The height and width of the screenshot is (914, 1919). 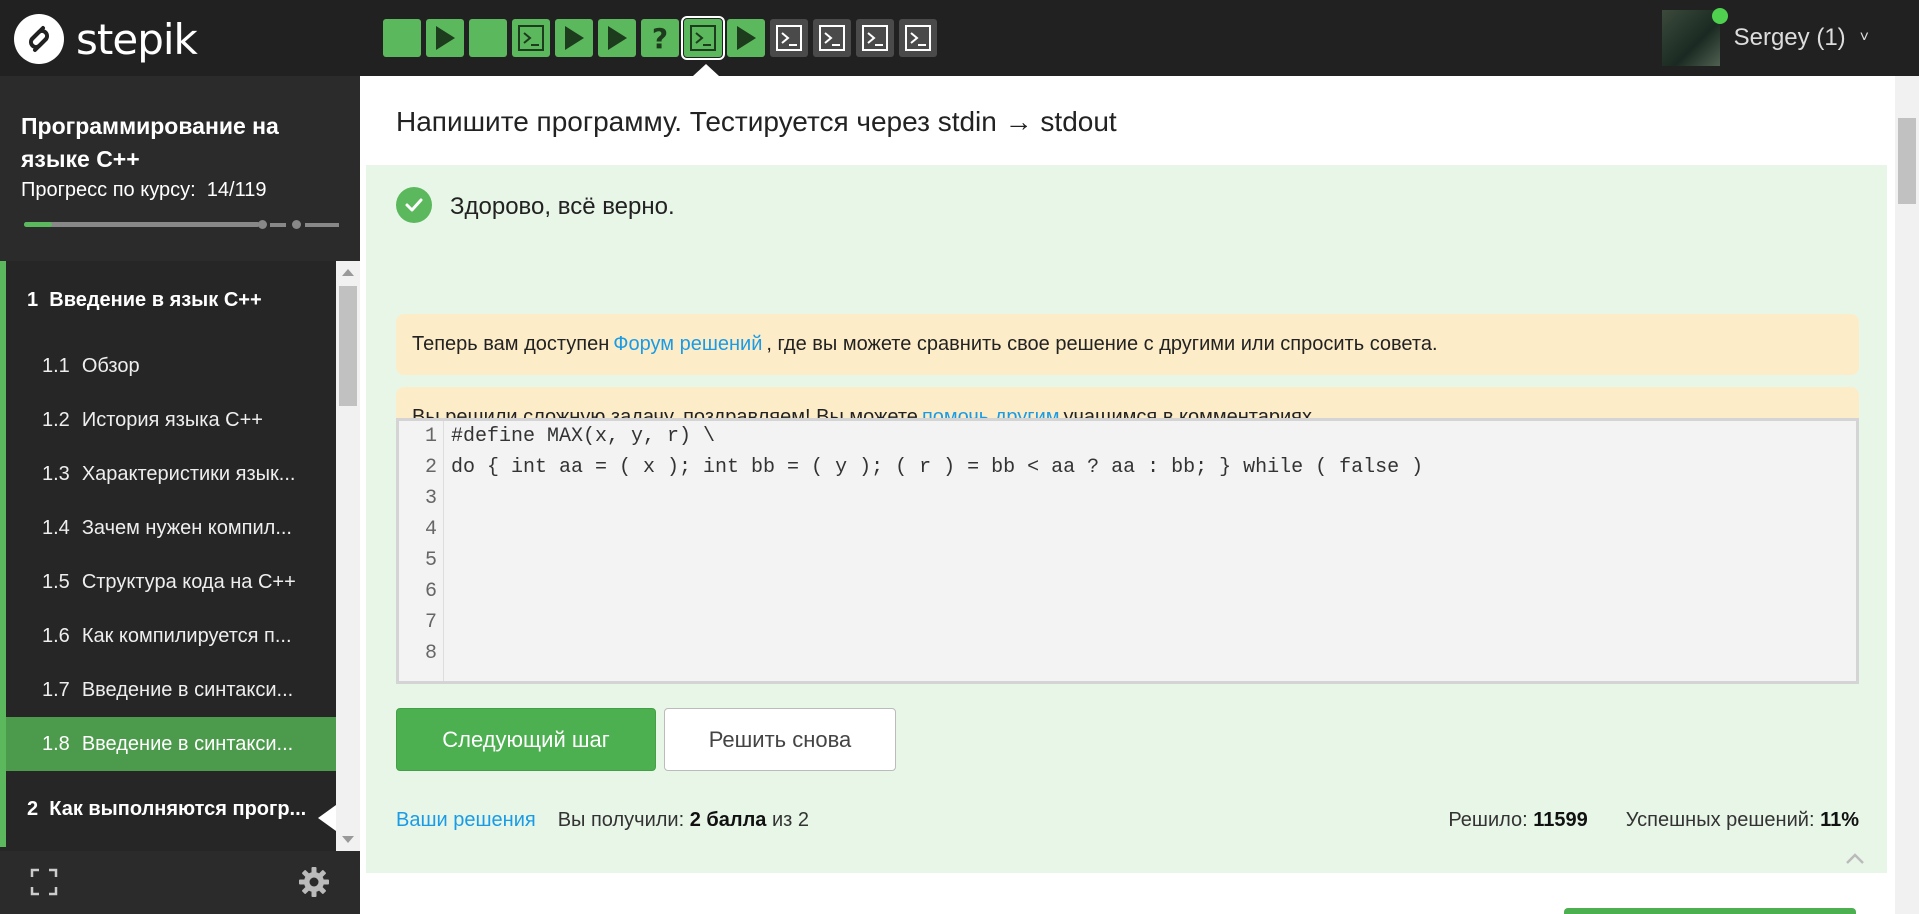 I want to click on step-11-button, so click(x=832, y=38).